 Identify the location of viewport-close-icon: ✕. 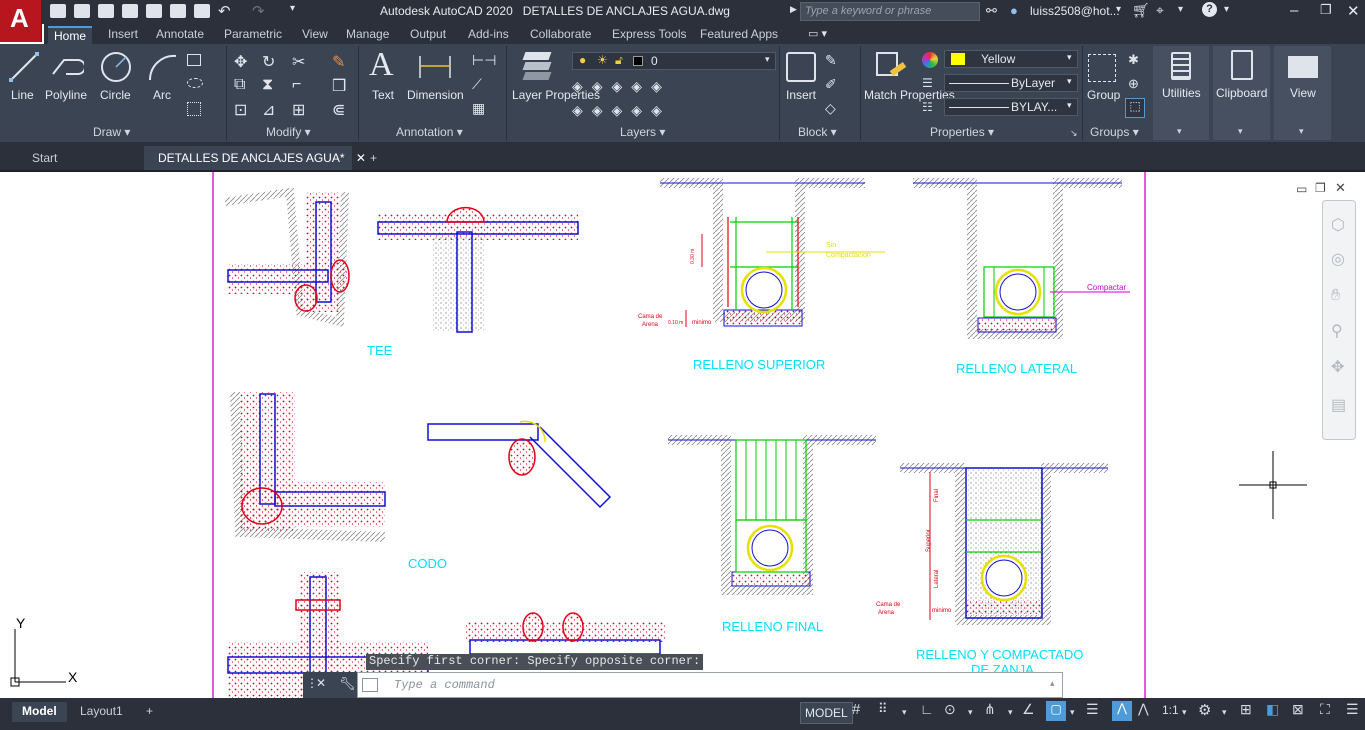
(1340, 188).